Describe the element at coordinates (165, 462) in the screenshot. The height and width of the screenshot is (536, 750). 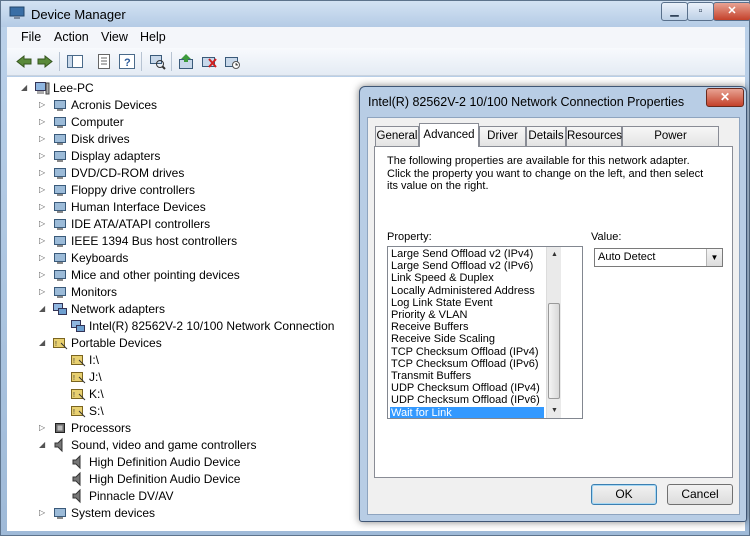
I see `tree-item-label: High Definition Audio Device` at that location.